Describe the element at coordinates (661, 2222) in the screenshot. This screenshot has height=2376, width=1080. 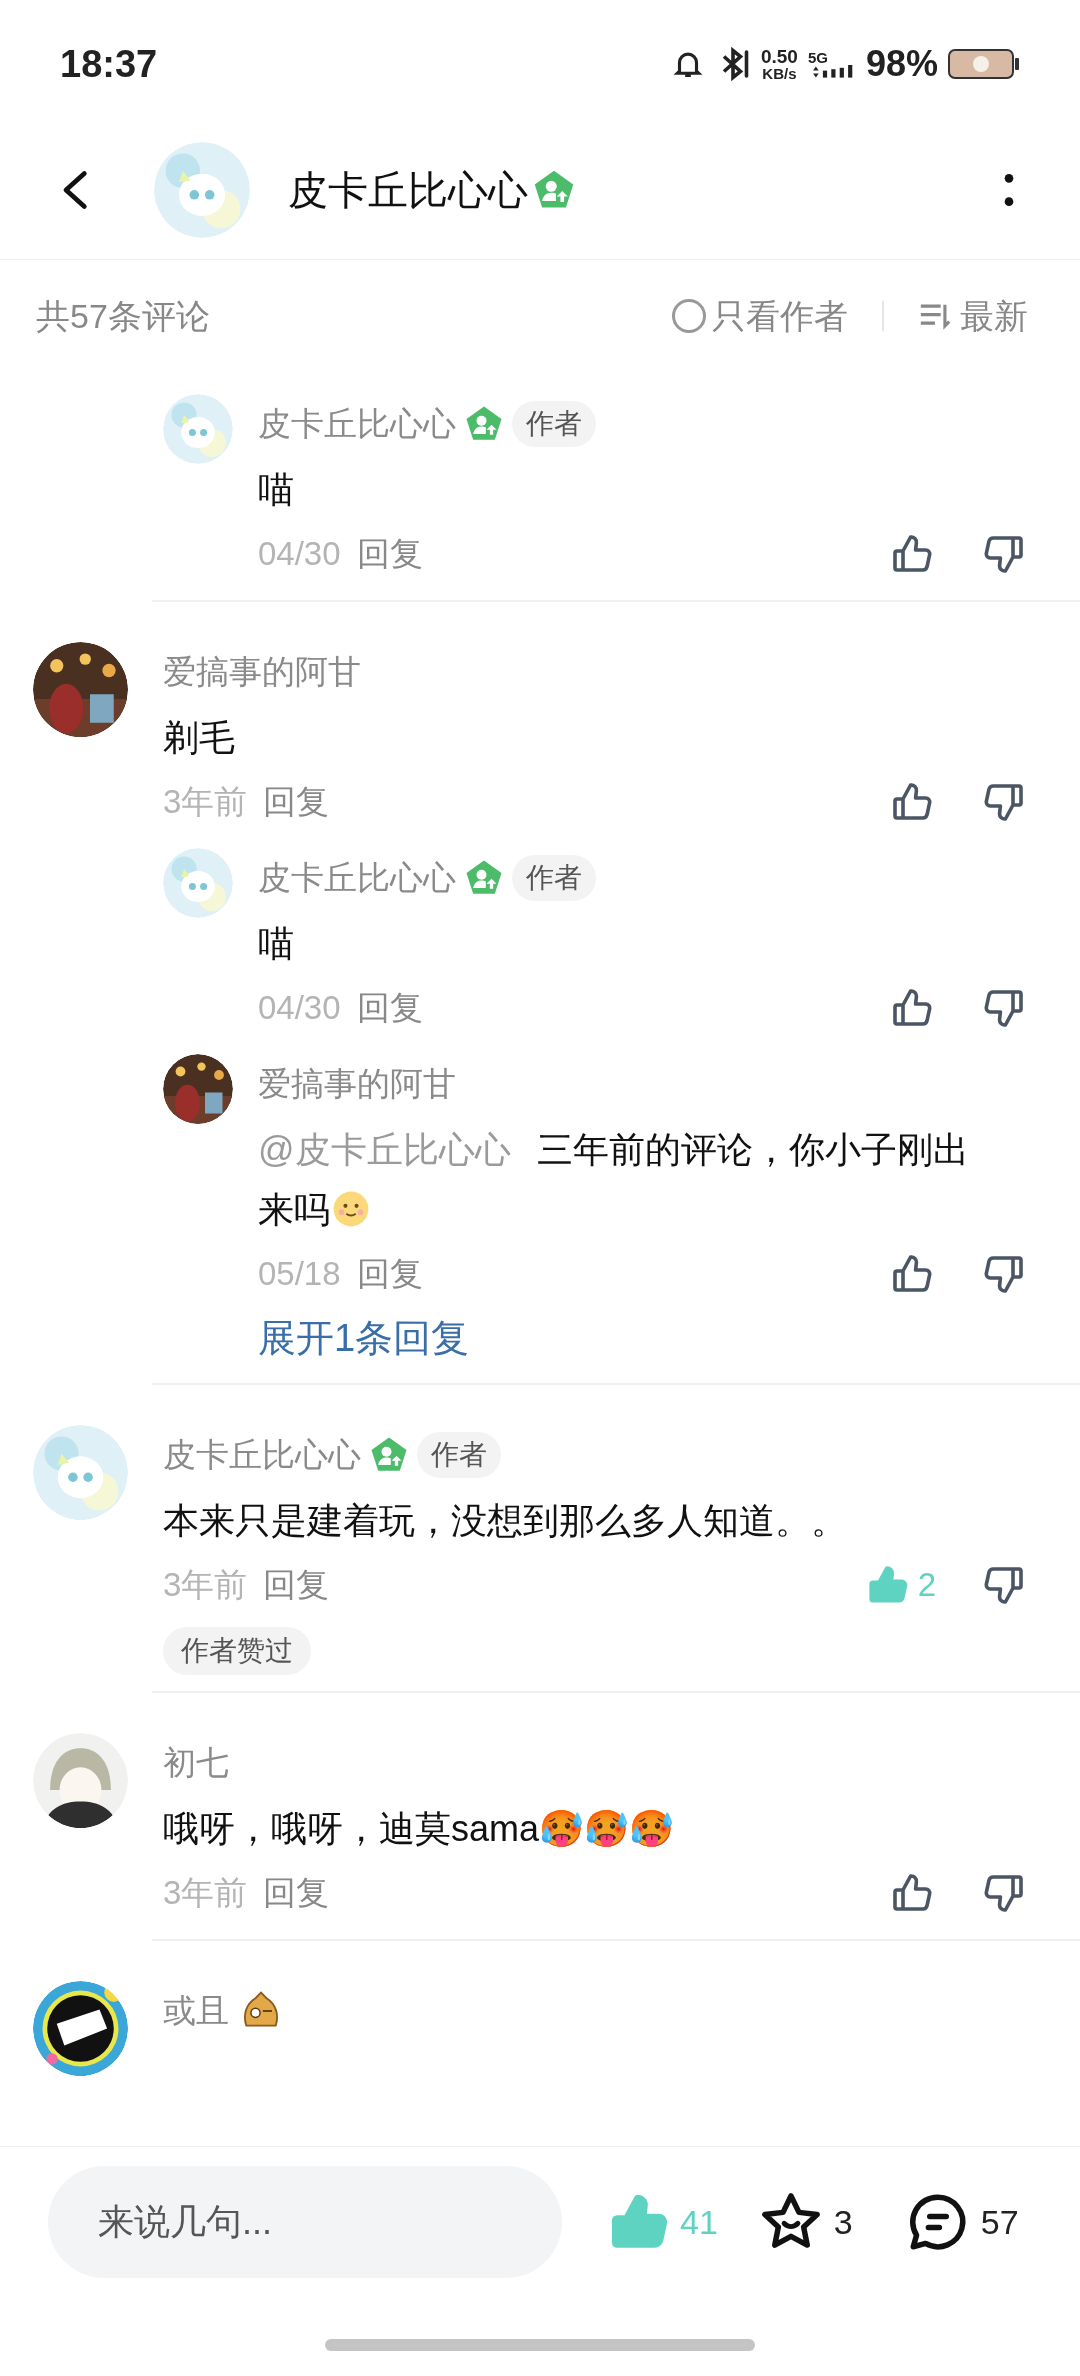
I see `like-button: 41` at that location.